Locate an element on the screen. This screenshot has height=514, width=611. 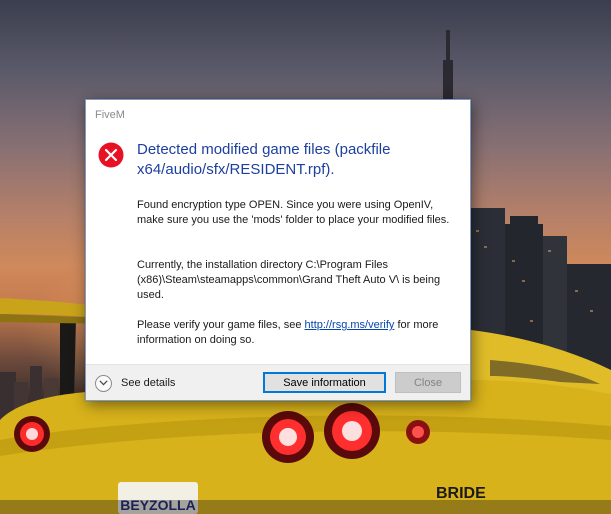
dialog-title: FiveM is located at coordinates (110, 115).